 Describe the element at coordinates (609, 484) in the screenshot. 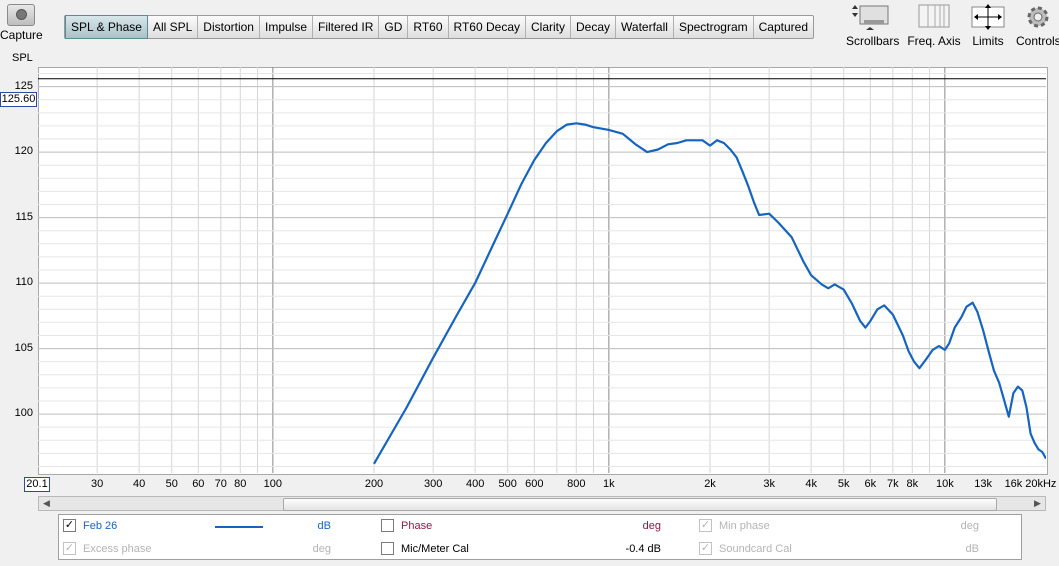

I see `x-tick-label: 1k` at that location.